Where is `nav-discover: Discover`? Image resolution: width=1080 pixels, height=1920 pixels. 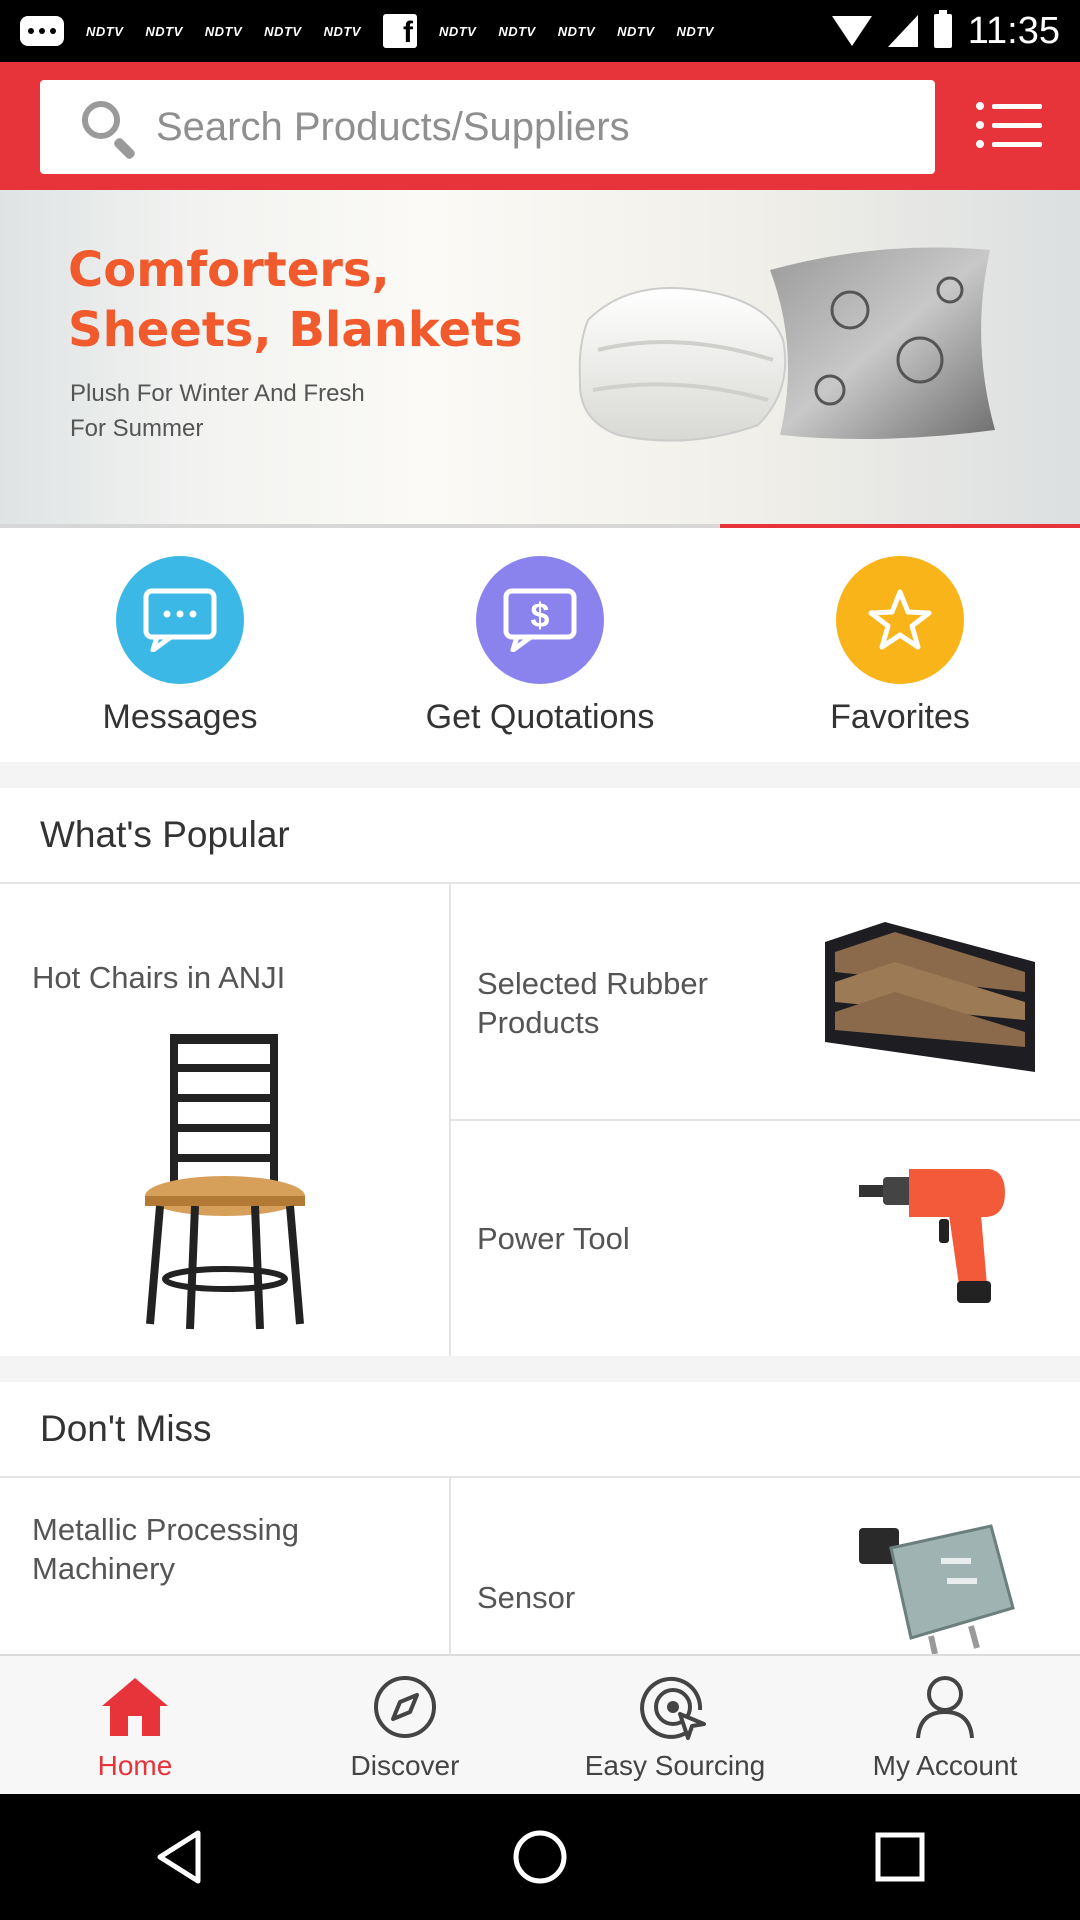 nav-discover: Discover is located at coordinates (405, 1725).